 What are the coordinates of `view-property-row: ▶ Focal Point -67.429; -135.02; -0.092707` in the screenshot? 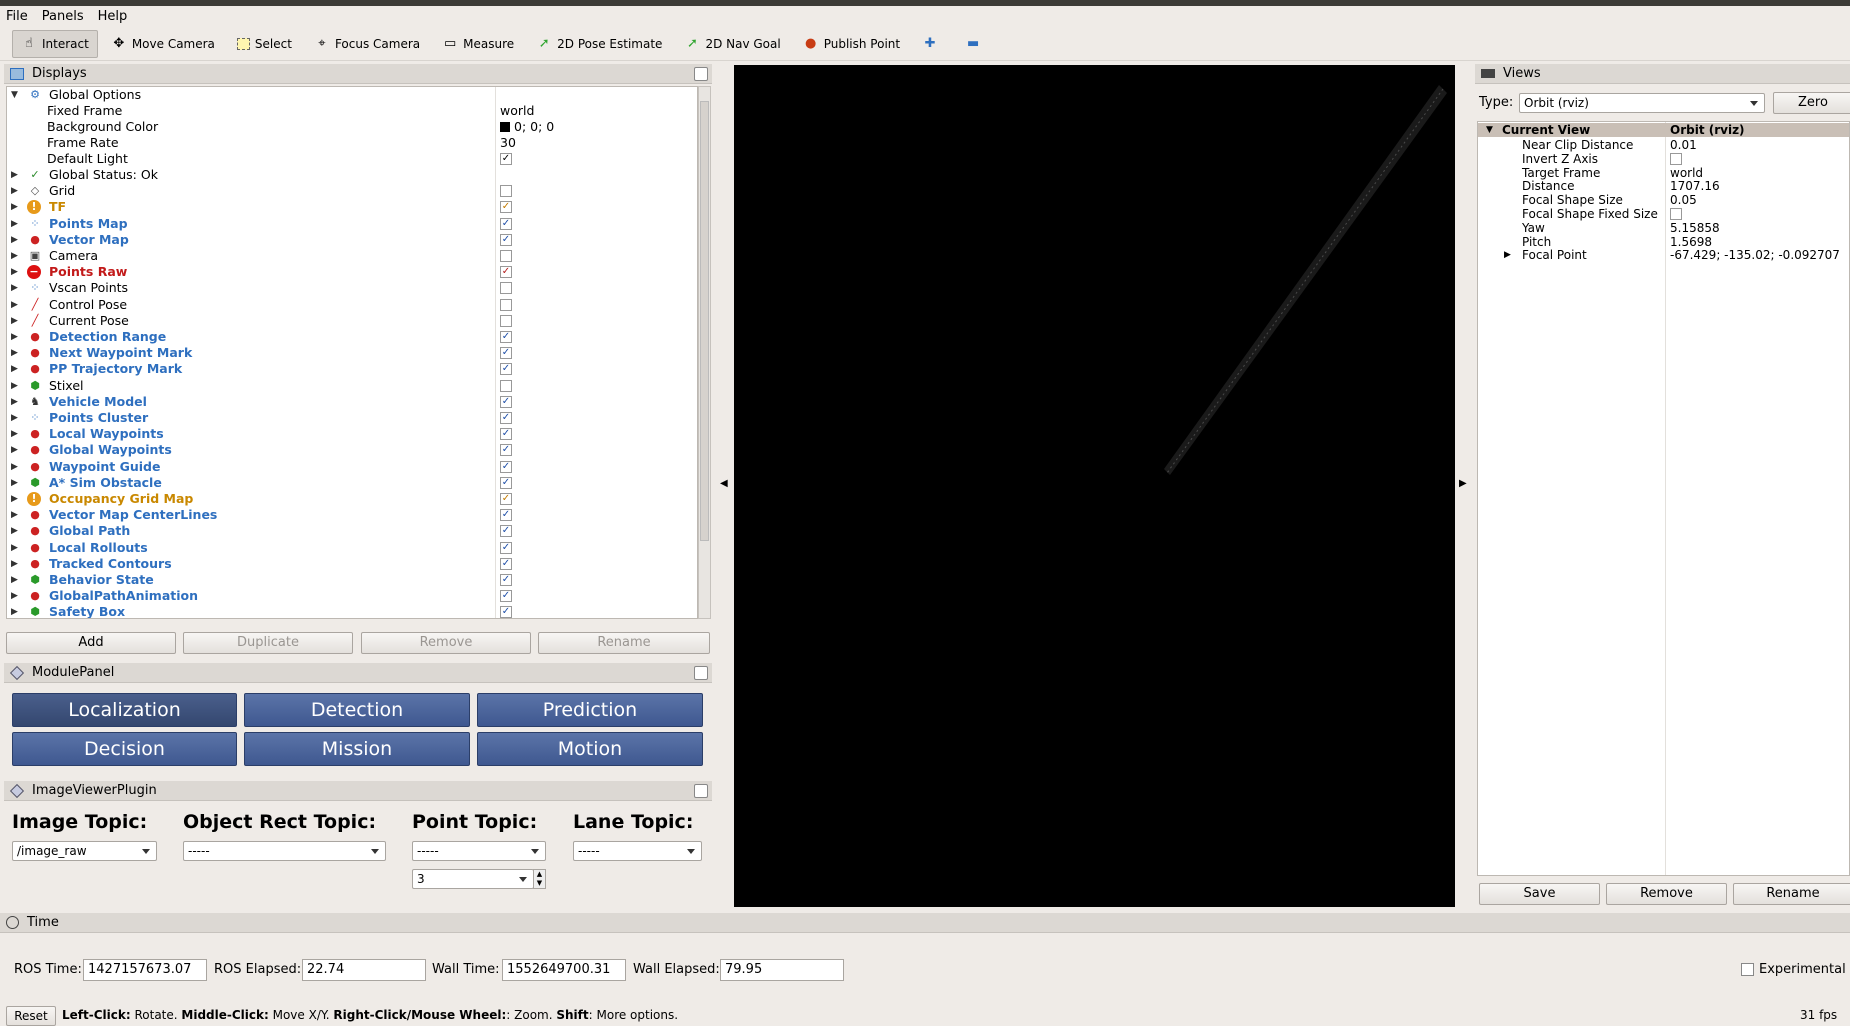 It's located at (1663, 255).